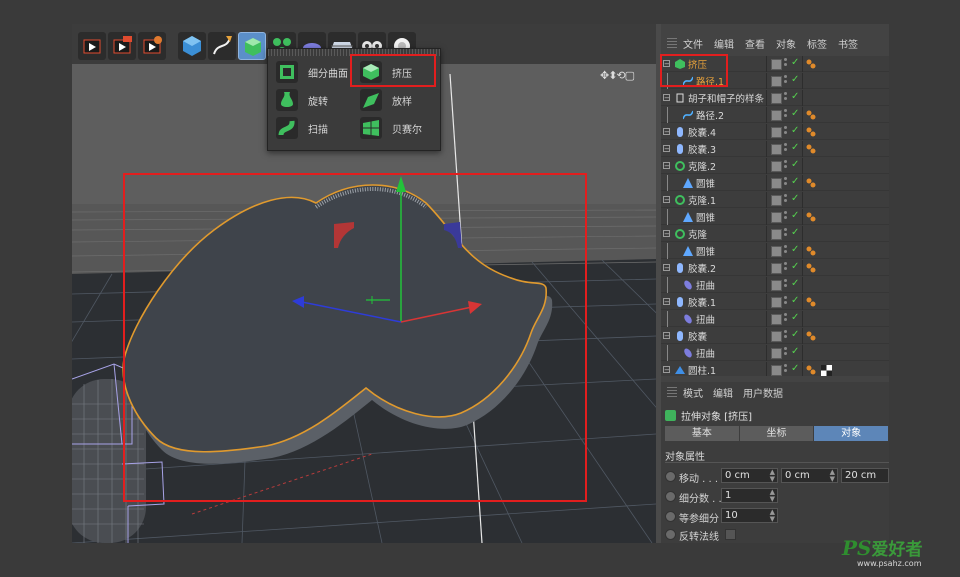 The width and height of the screenshot is (960, 577). Describe the element at coordinates (749, 475) in the screenshot. I see `move-x-field: 0 cm ▲ ▼` at that location.